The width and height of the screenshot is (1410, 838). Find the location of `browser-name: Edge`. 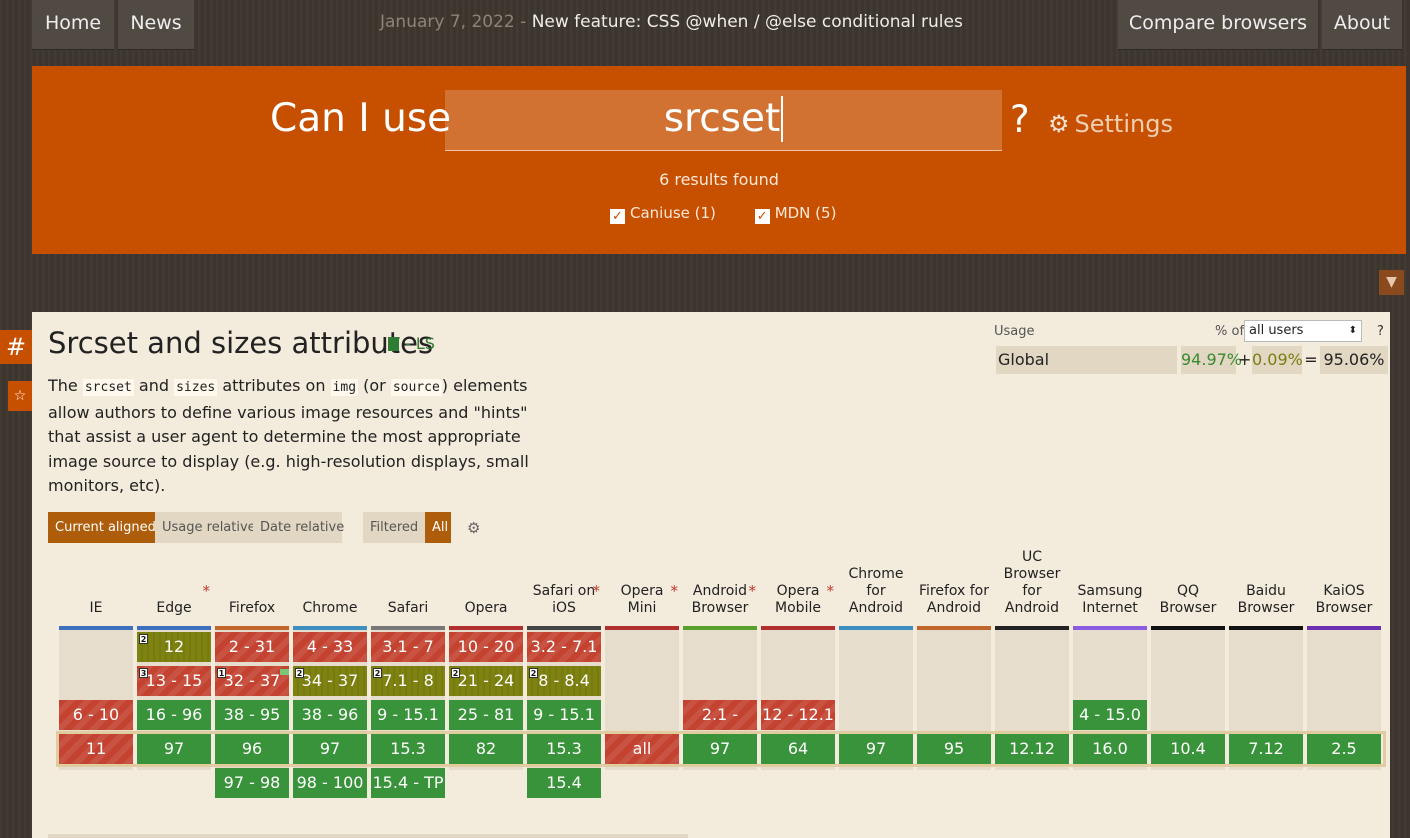

browser-name: Edge is located at coordinates (174, 608).